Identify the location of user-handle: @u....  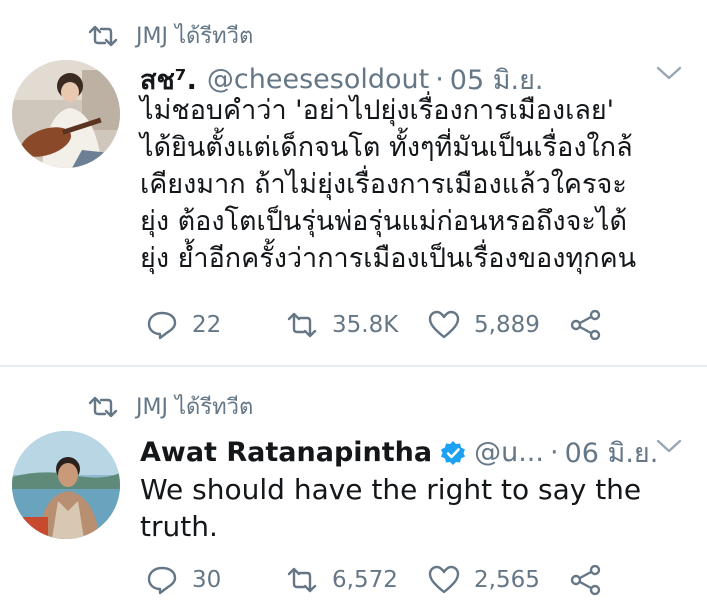
(509, 452).